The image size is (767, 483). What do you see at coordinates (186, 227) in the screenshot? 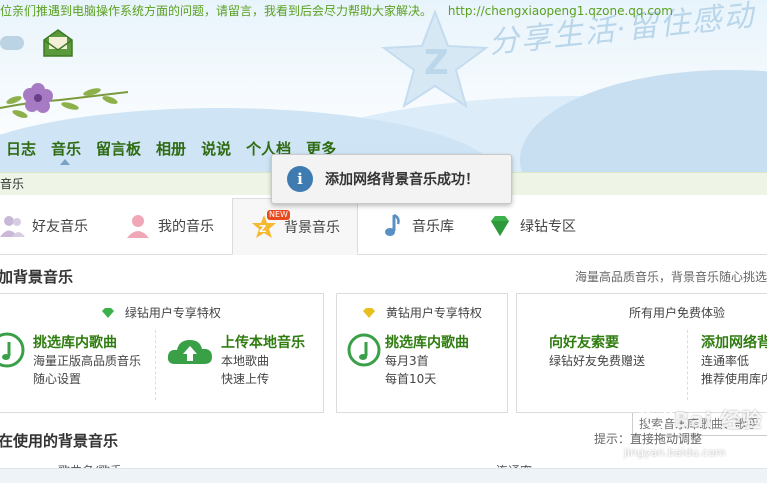
I see `tab-label: 我的音乐` at bounding box center [186, 227].